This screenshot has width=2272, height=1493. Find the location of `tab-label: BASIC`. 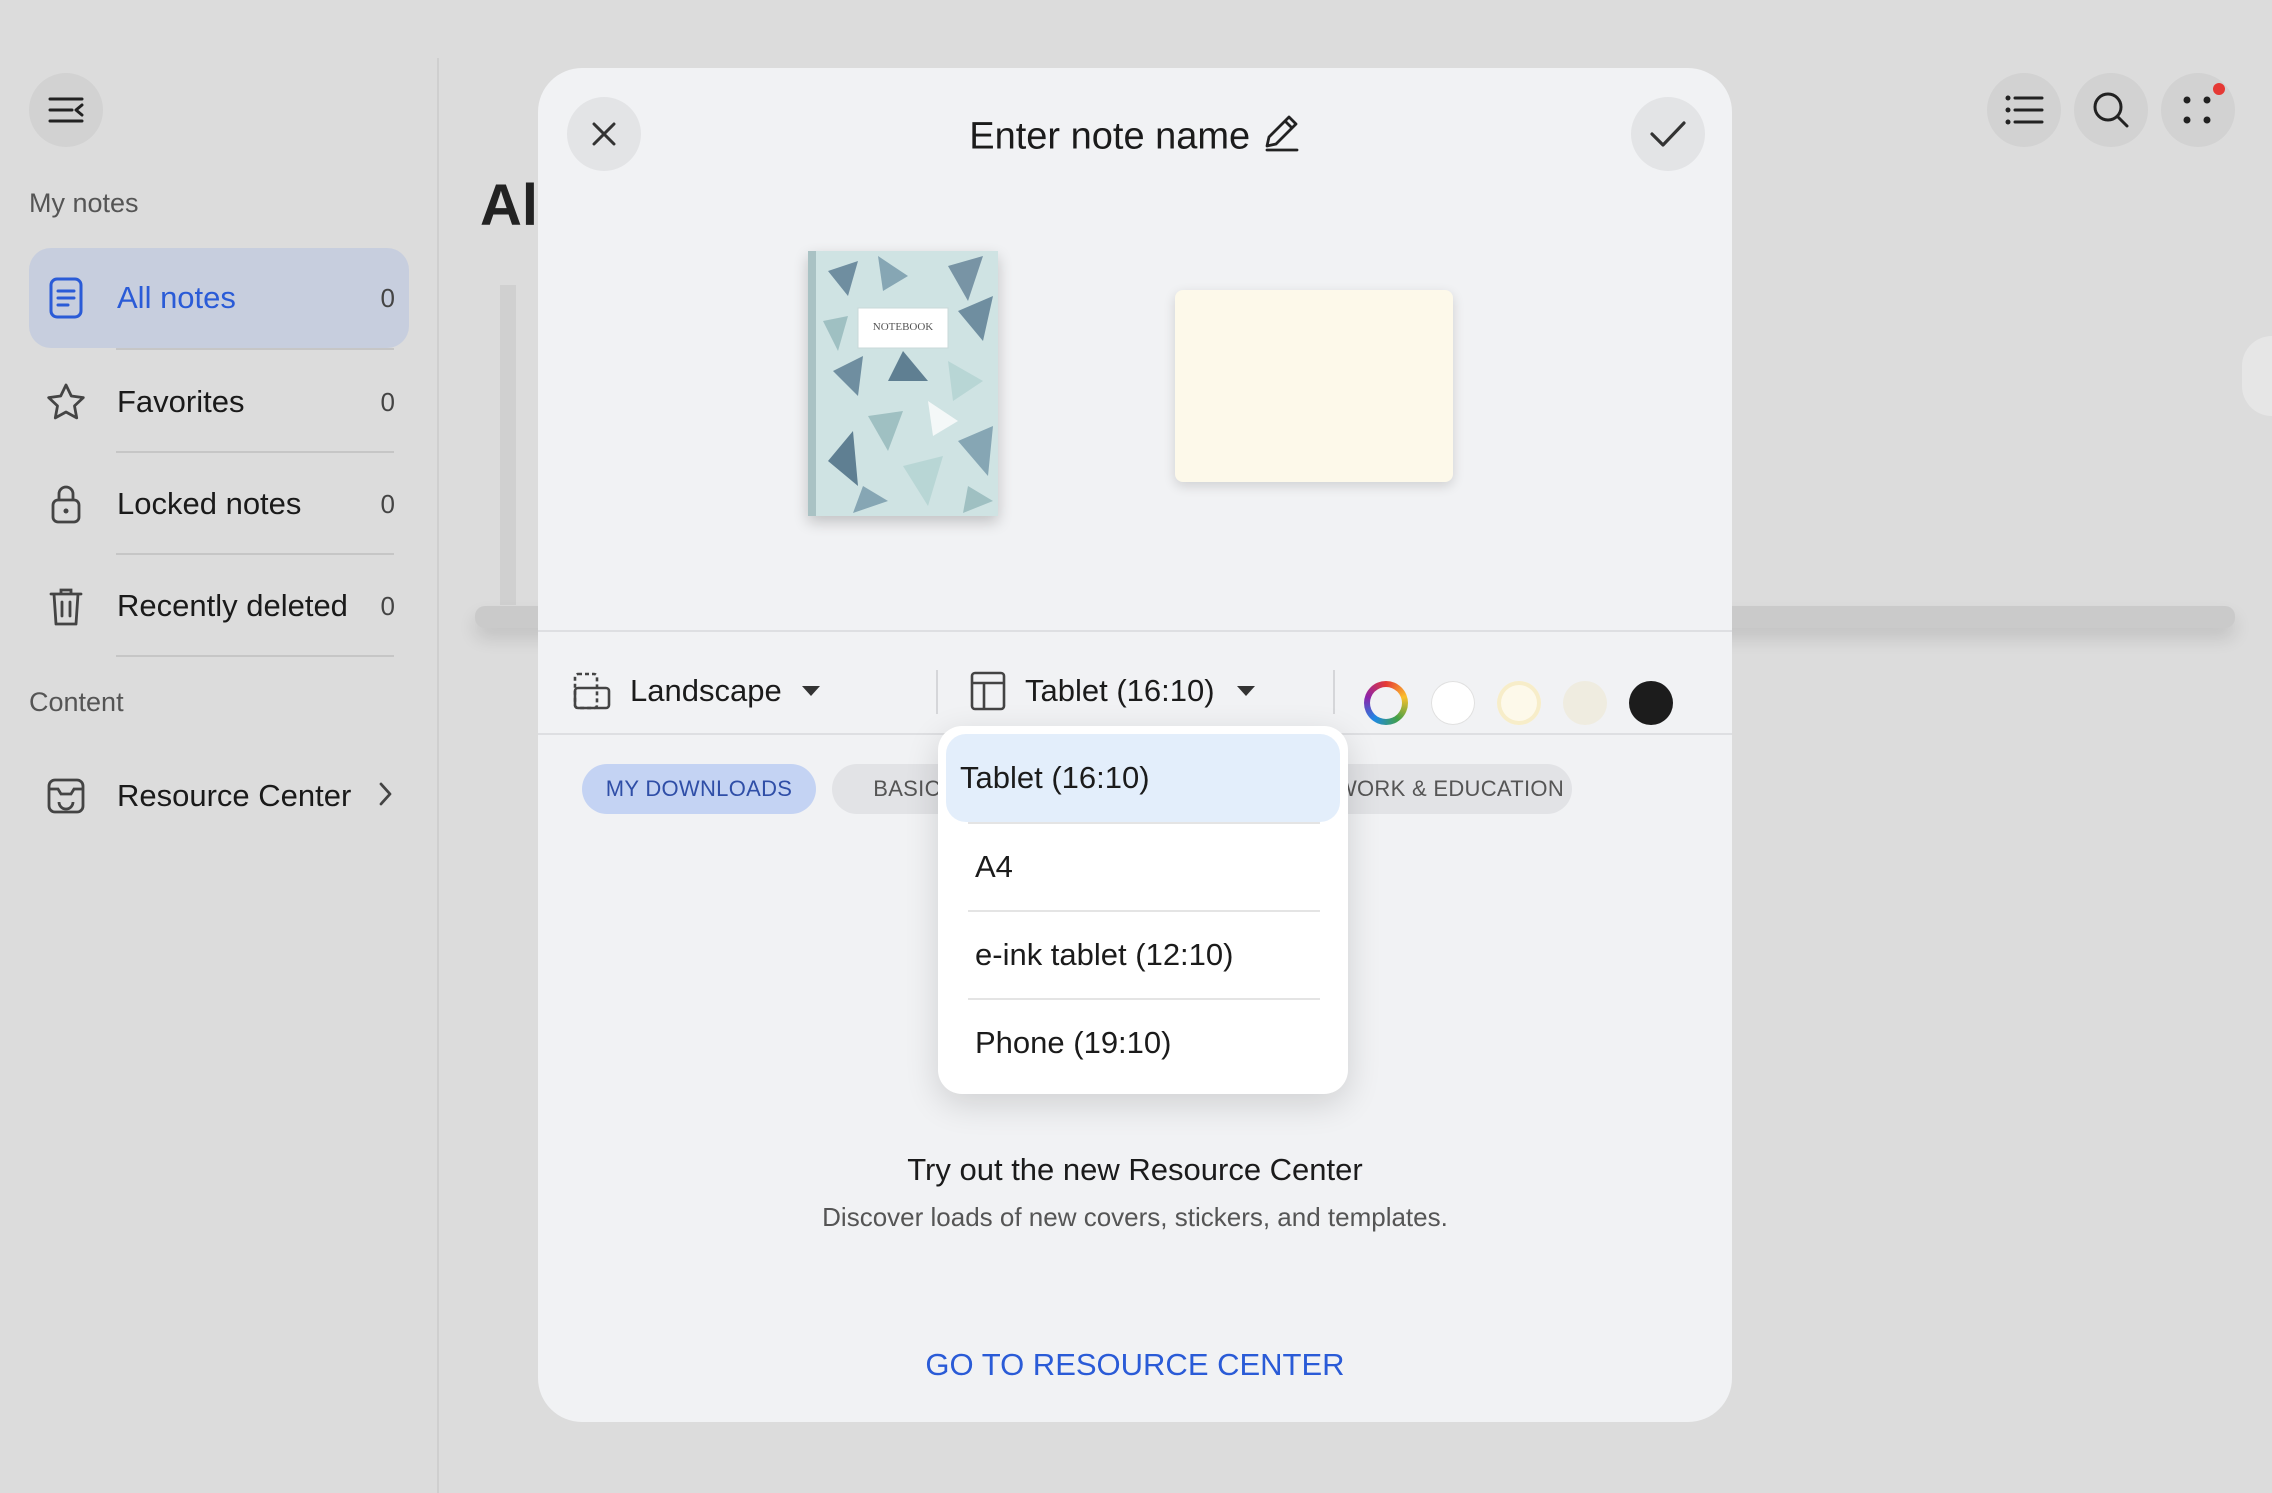

tab-label: BASIC is located at coordinates (907, 788).